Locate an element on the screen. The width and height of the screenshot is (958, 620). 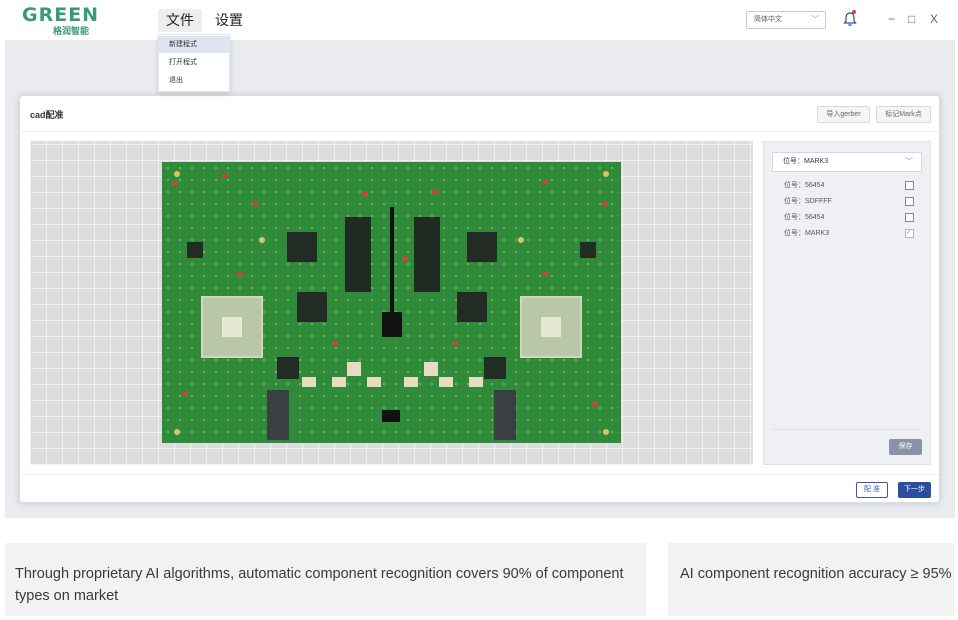
file-menu-dropdown: 新建程式 打开程式 退出 is located at coordinates (194, 63).